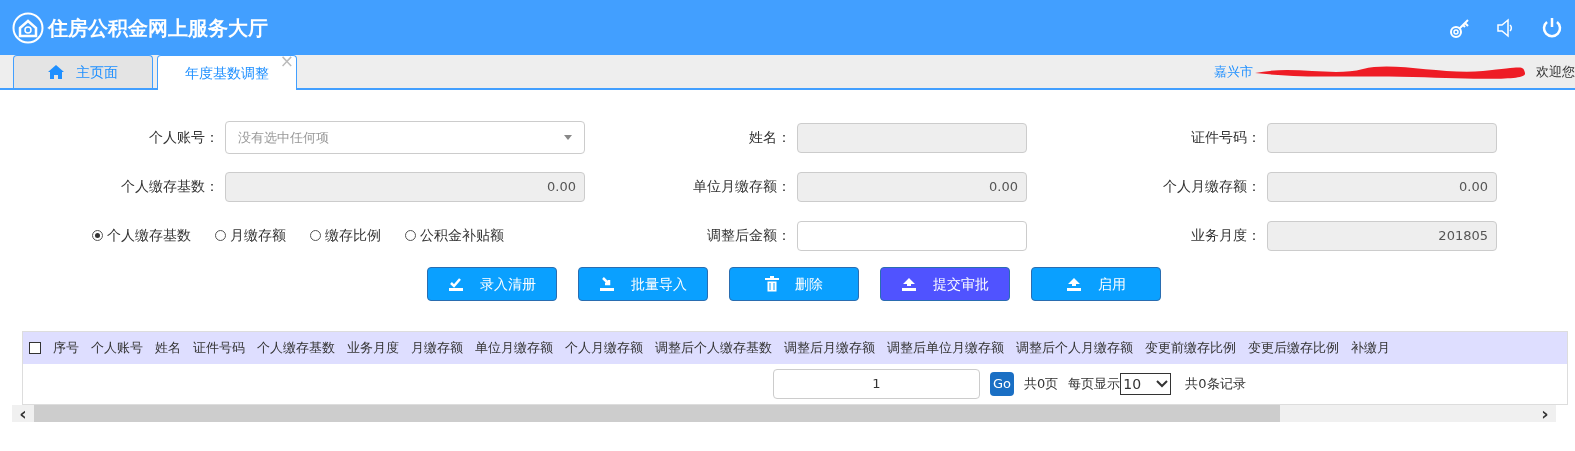 The height and width of the screenshot is (451, 1575). What do you see at coordinates (437, 348) in the screenshot?
I see `column-header: 月缴存额` at bounding box center [437, 348].